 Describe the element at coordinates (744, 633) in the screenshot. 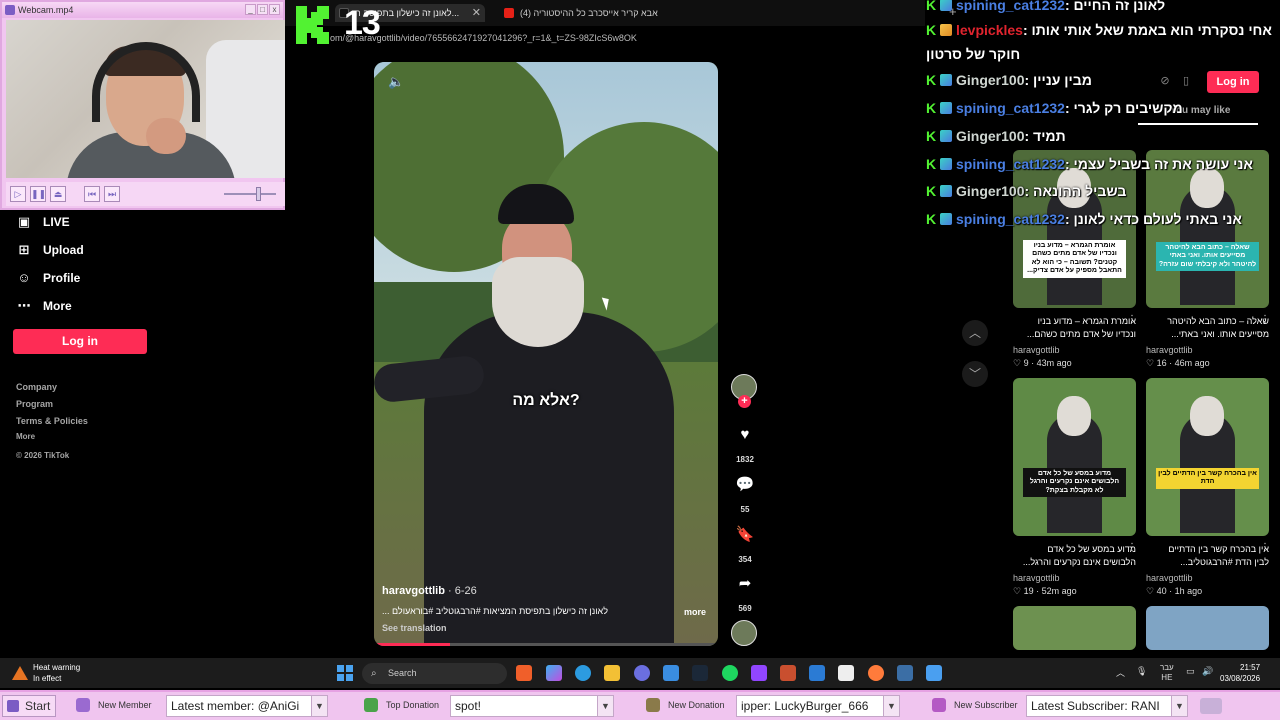

I see `music-disc-icon` at that location.